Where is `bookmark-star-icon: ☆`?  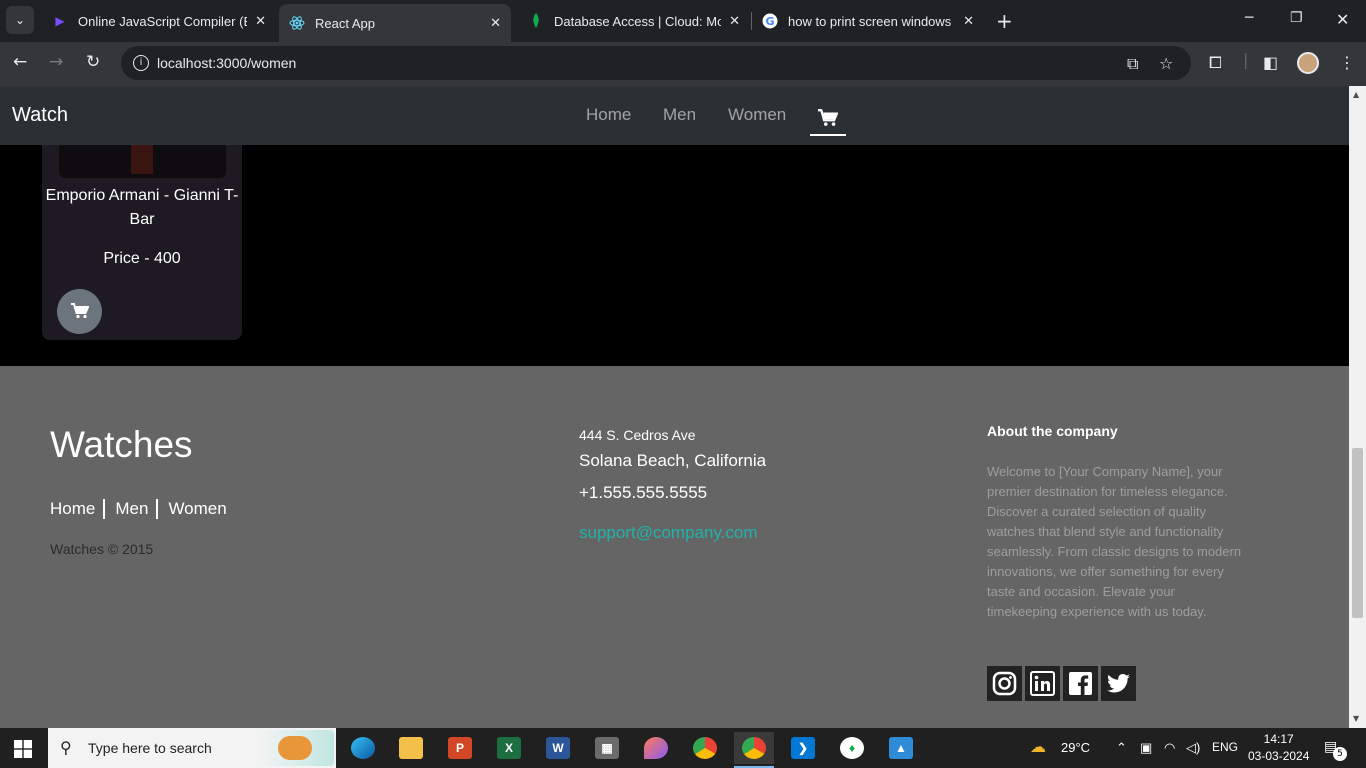
bookmark-star-icon: ☆ is located at coordinates (1166, 63).